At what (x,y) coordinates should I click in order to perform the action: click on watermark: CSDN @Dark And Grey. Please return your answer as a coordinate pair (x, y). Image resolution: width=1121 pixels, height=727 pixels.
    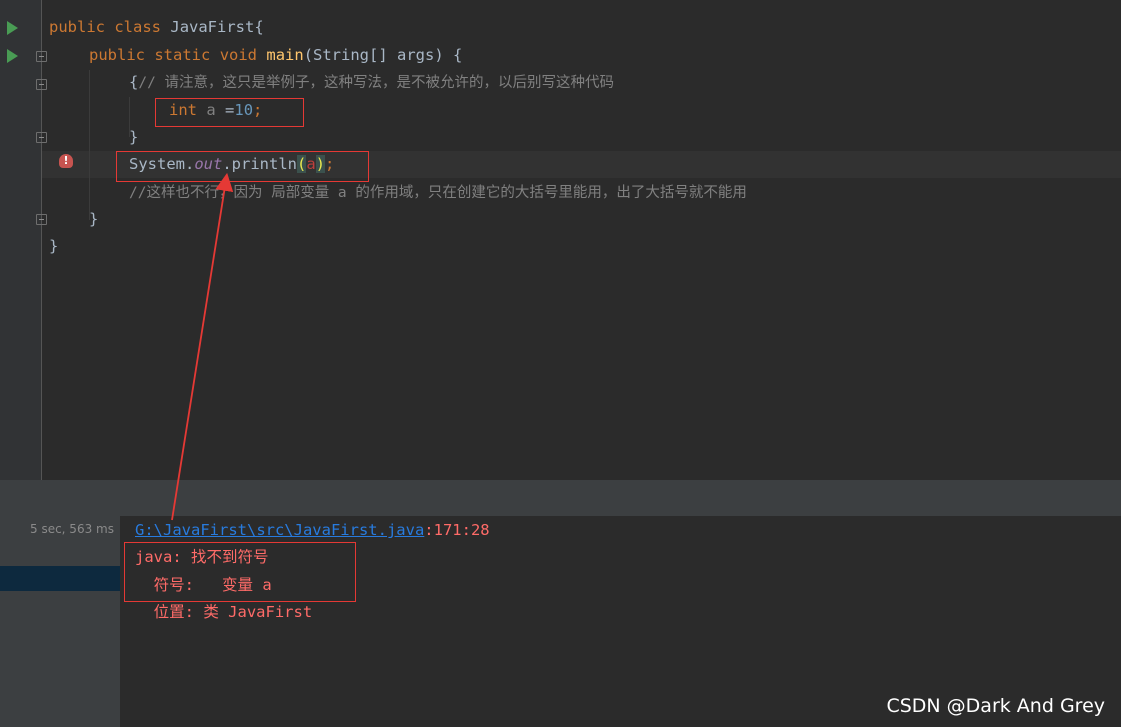
    Looking at the image, I should click on (995, 706).